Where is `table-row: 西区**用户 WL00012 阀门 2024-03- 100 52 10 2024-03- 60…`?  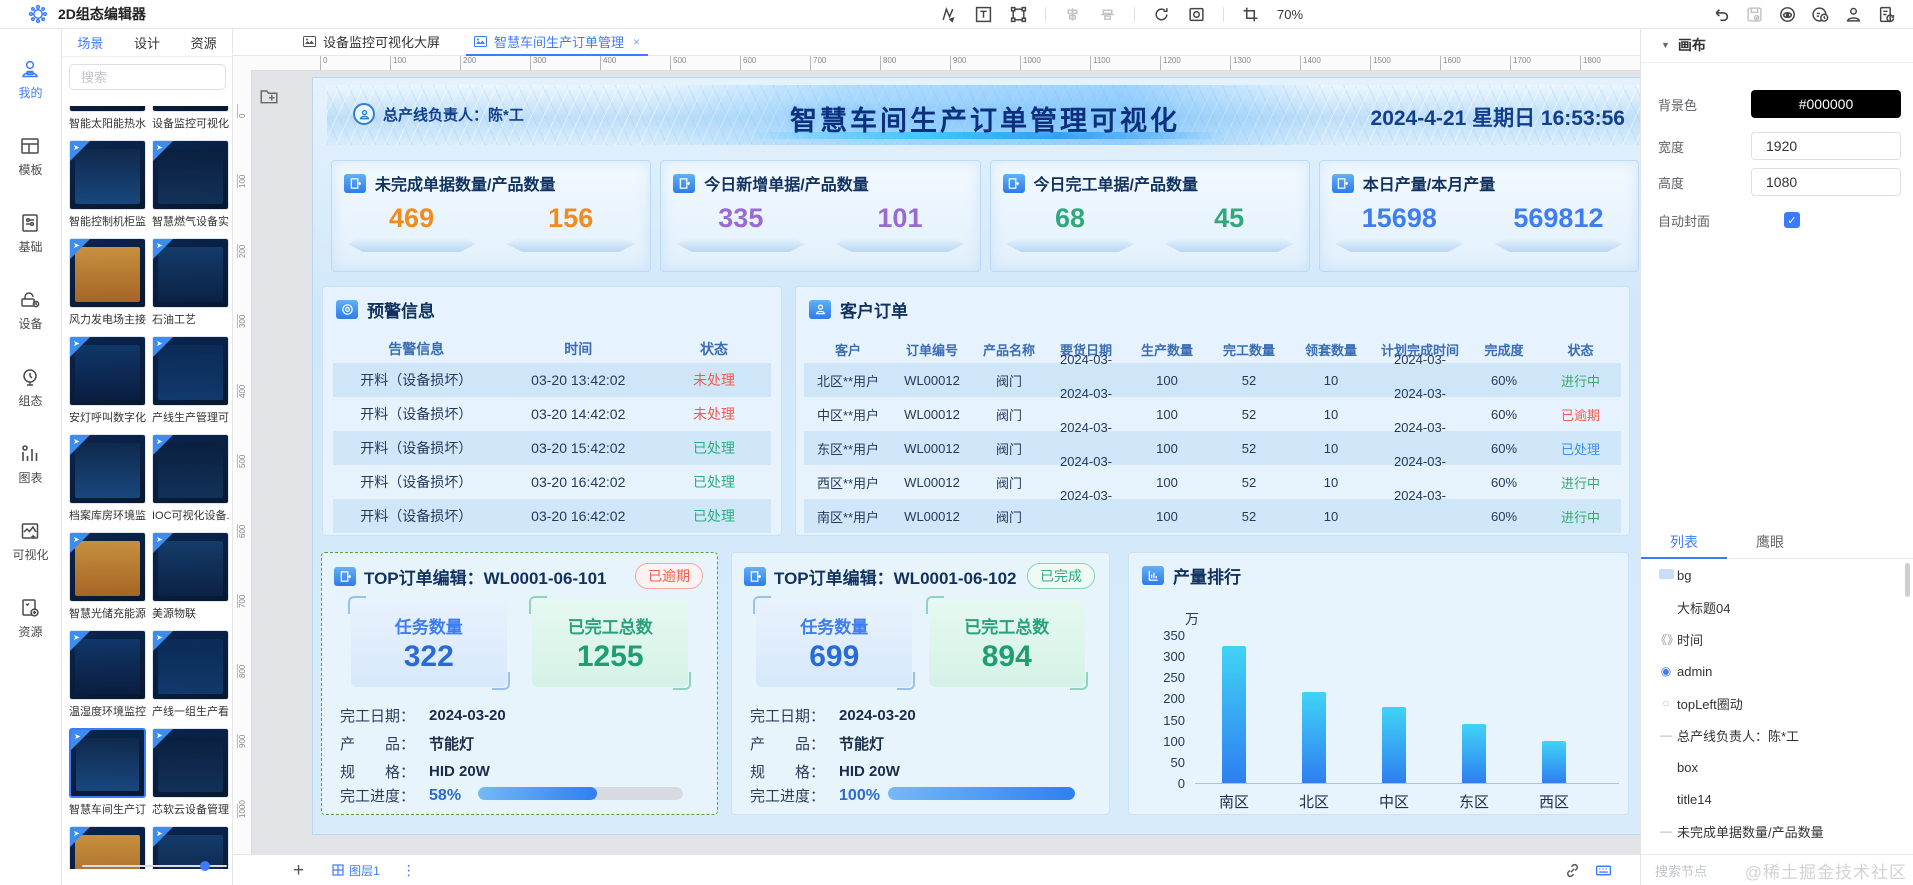 table-row: 西区**用户 WL00012 阀门 2024-03- 100 52 10 2024-03- 60… is located at coordinates (1212, 476).